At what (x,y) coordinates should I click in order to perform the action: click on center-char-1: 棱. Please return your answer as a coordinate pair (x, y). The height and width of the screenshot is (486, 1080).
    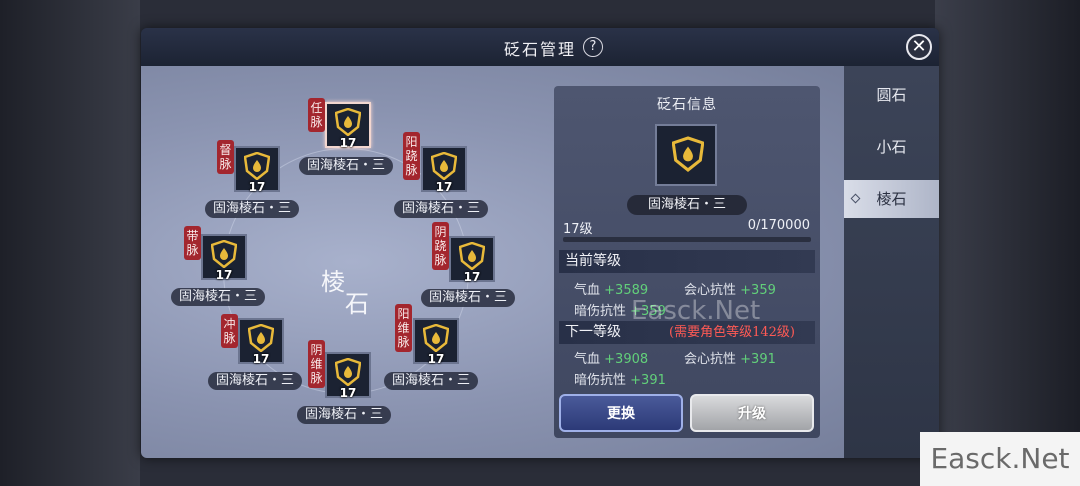
    Looking at the image, I should click on (333, 282).